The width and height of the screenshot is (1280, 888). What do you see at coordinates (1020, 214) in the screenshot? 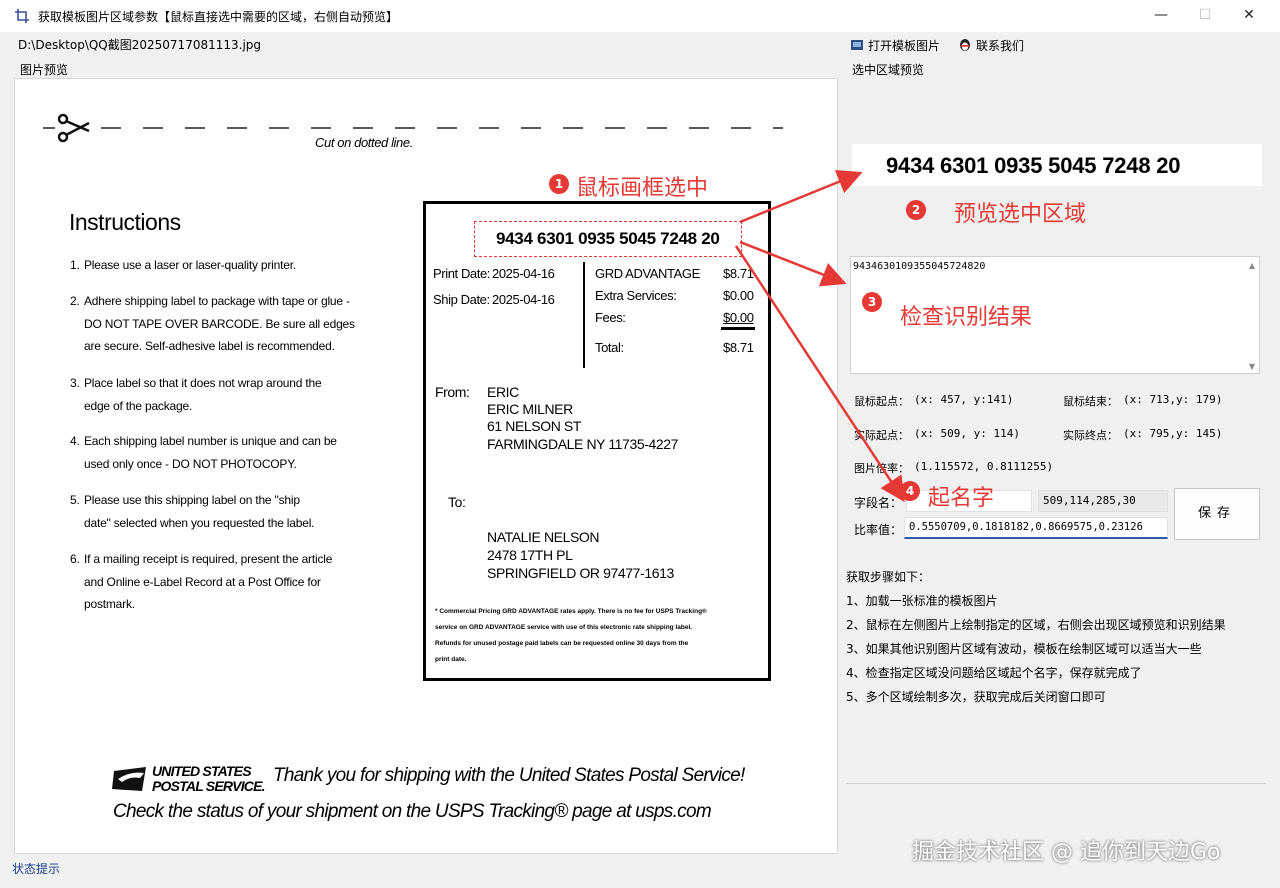
I see `annotation-text: 预览选中区域` at bounding box center [1020, 214].